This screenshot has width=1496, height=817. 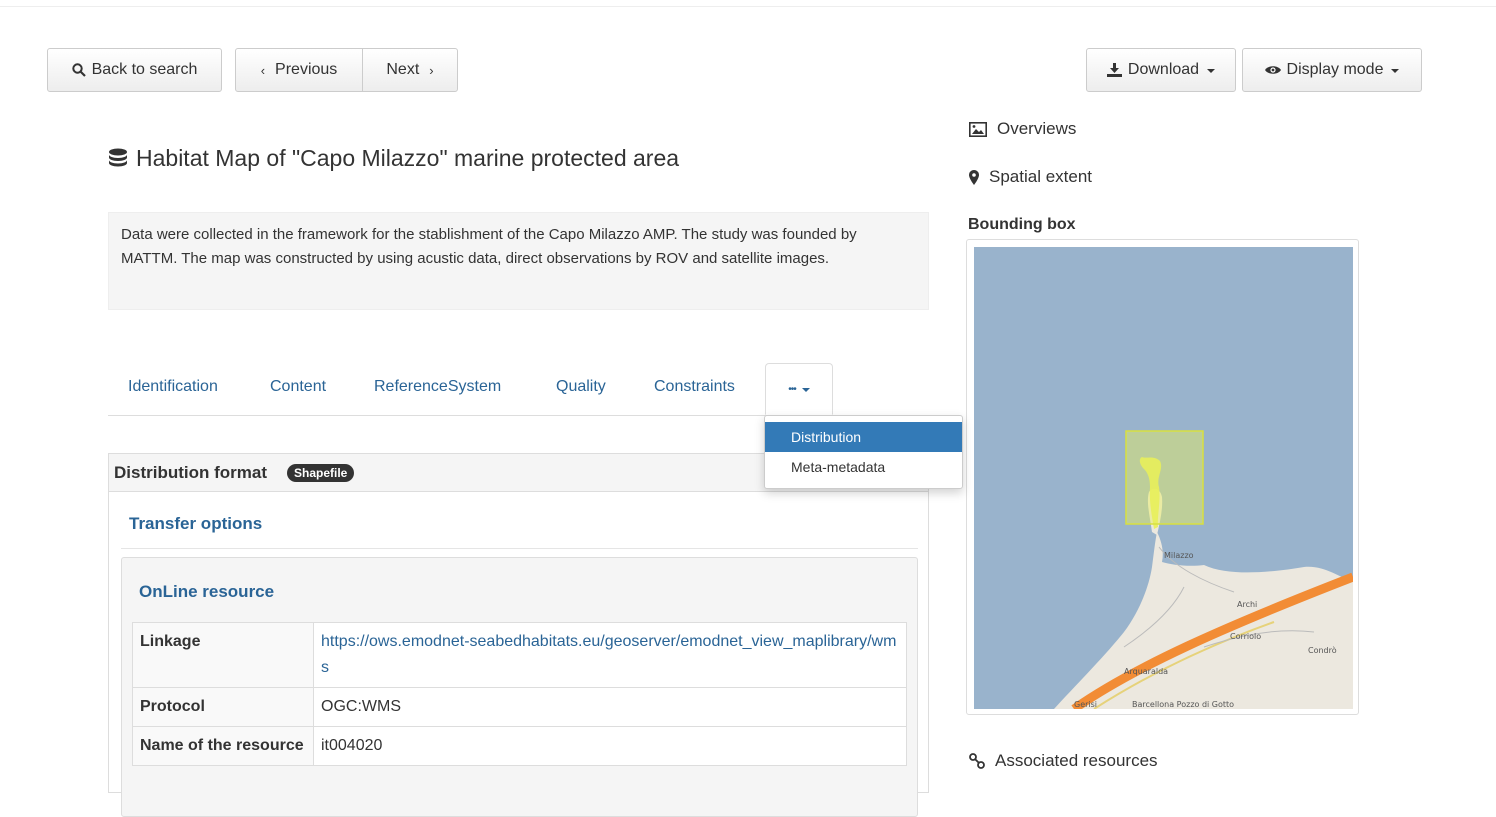 I want to click on row-value: it004020, so click(x=610, y=746).